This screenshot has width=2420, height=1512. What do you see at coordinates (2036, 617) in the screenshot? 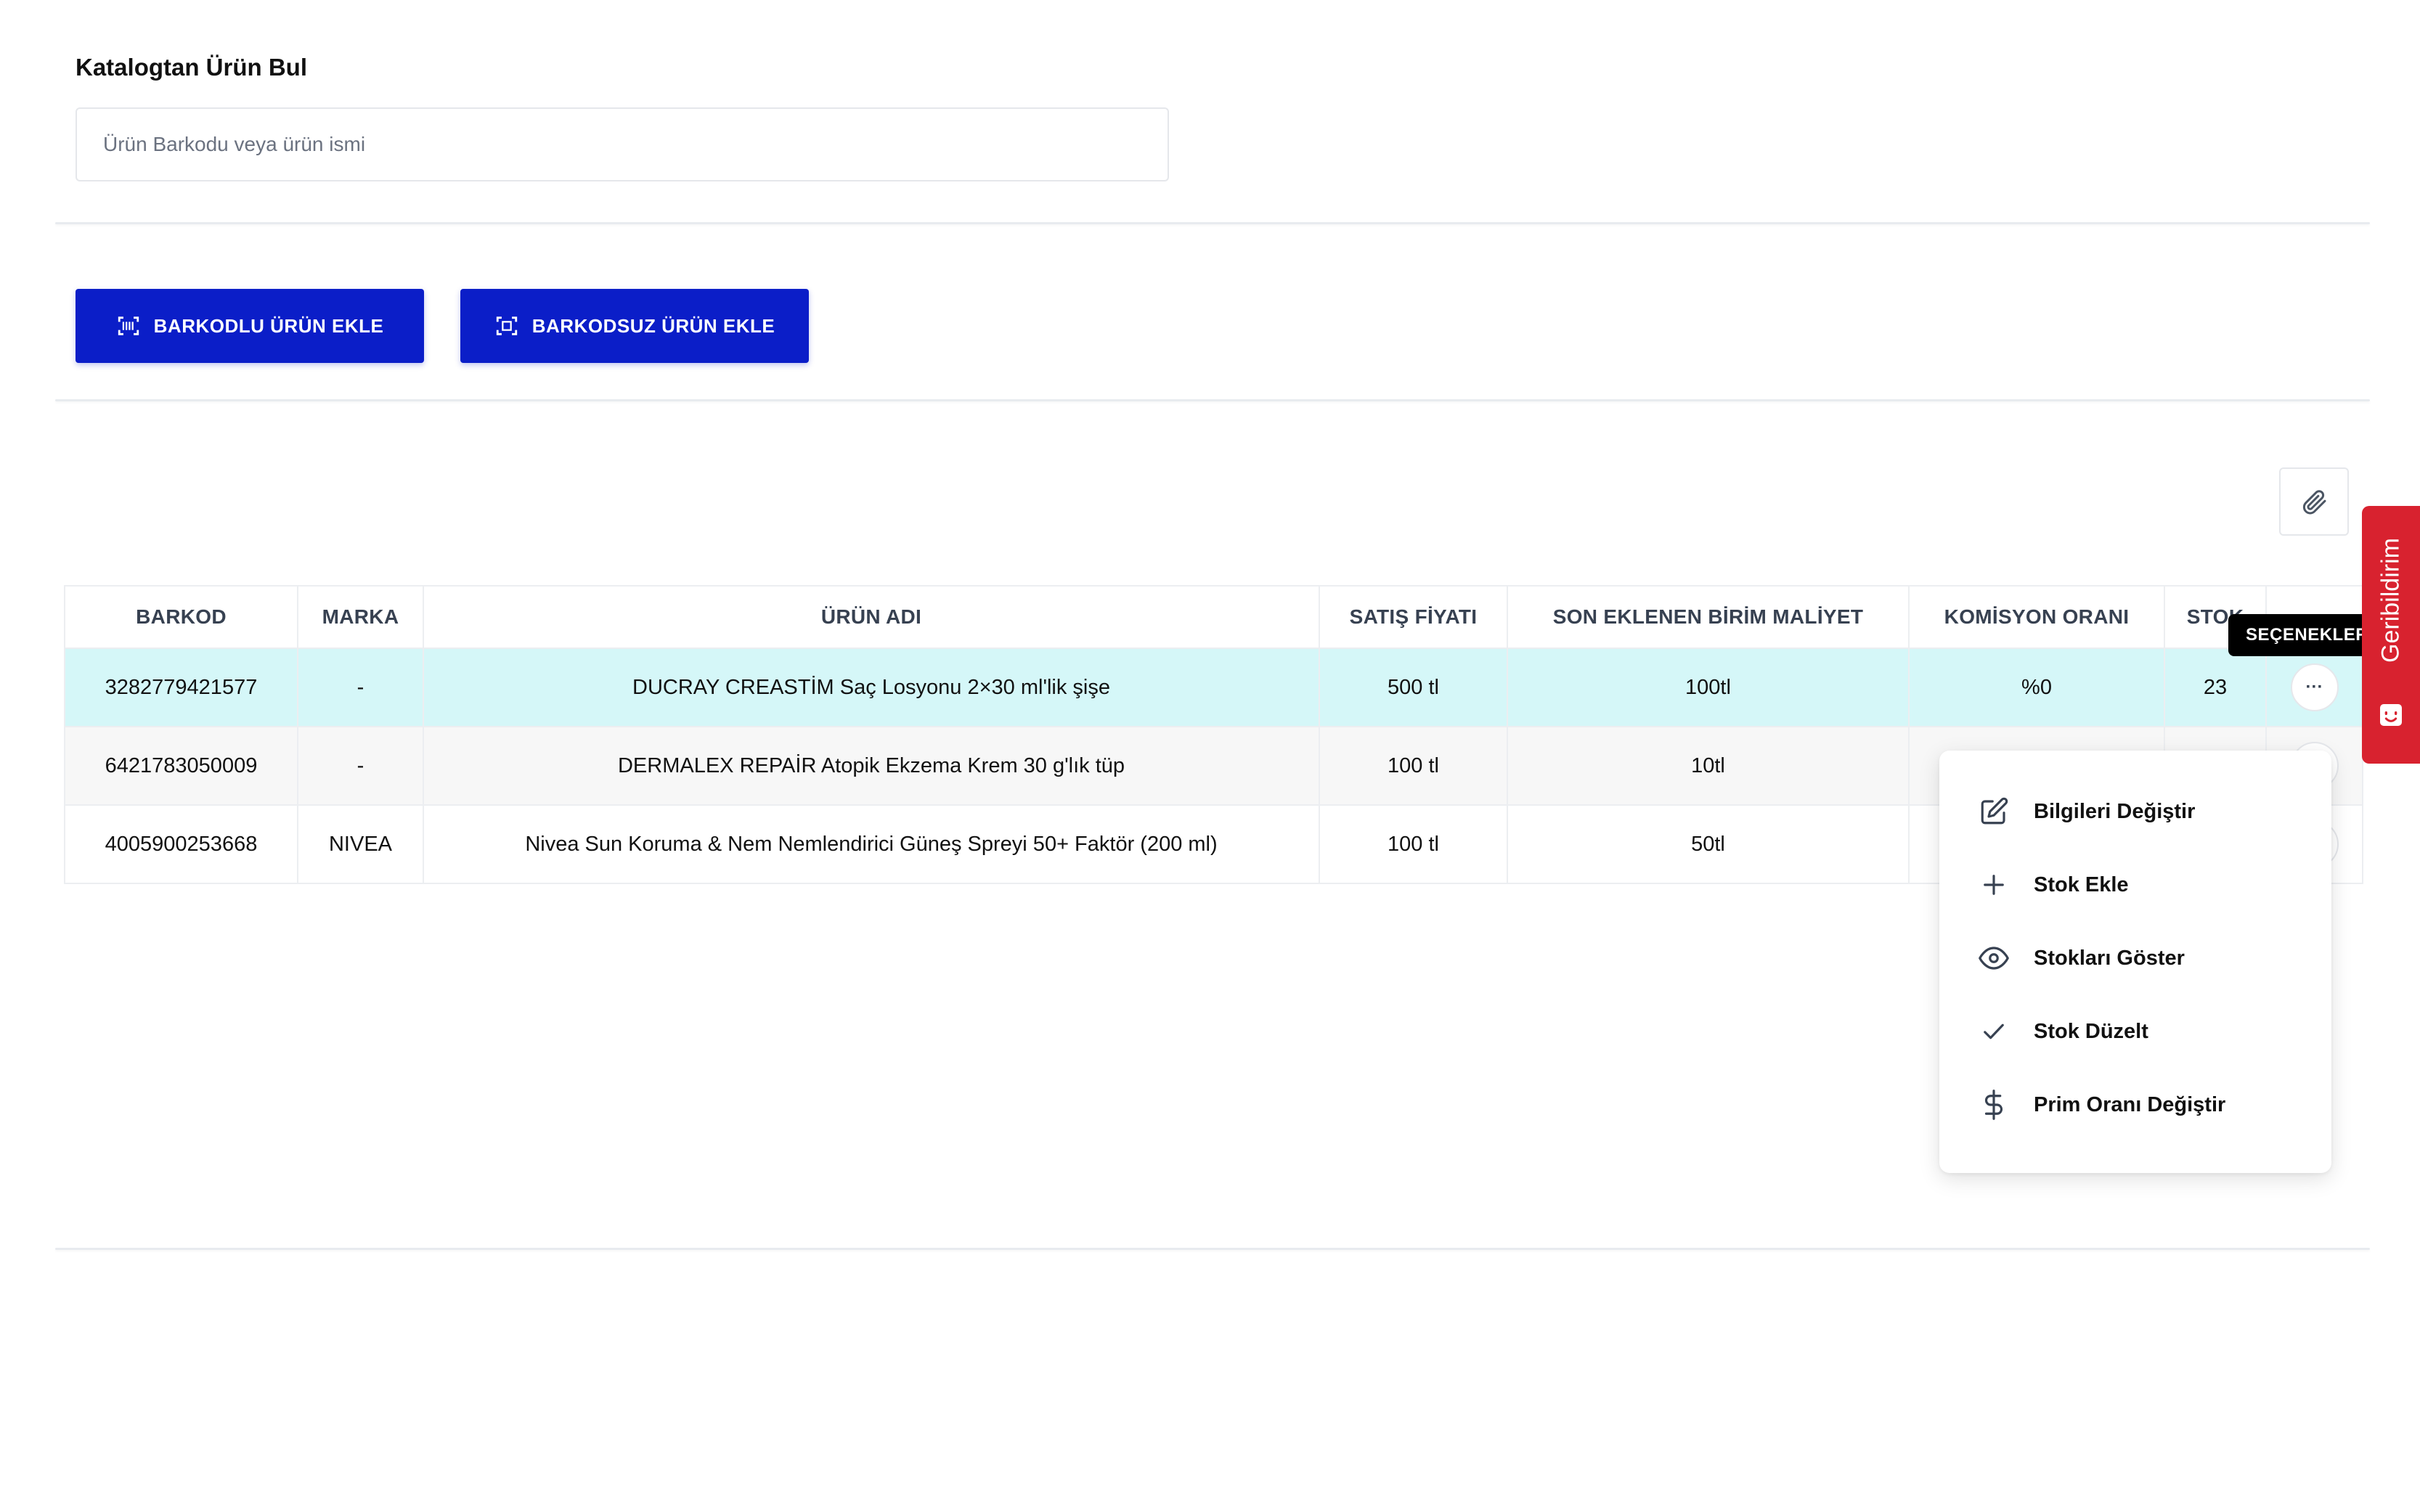
I see `column-header-komisyon: KOMİSYON ORANI` at bounding box center [2036, 617].